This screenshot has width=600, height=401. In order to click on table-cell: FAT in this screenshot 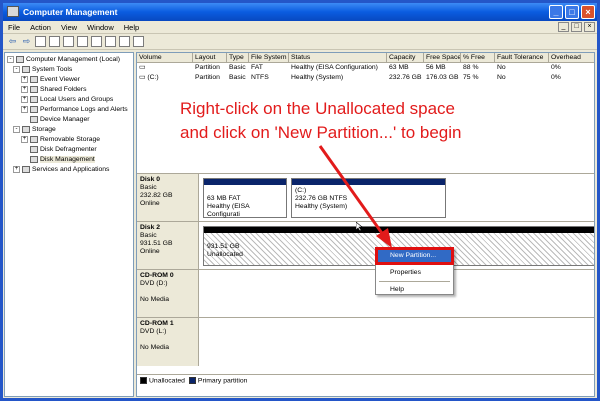, I will do `click(257, 67)`.